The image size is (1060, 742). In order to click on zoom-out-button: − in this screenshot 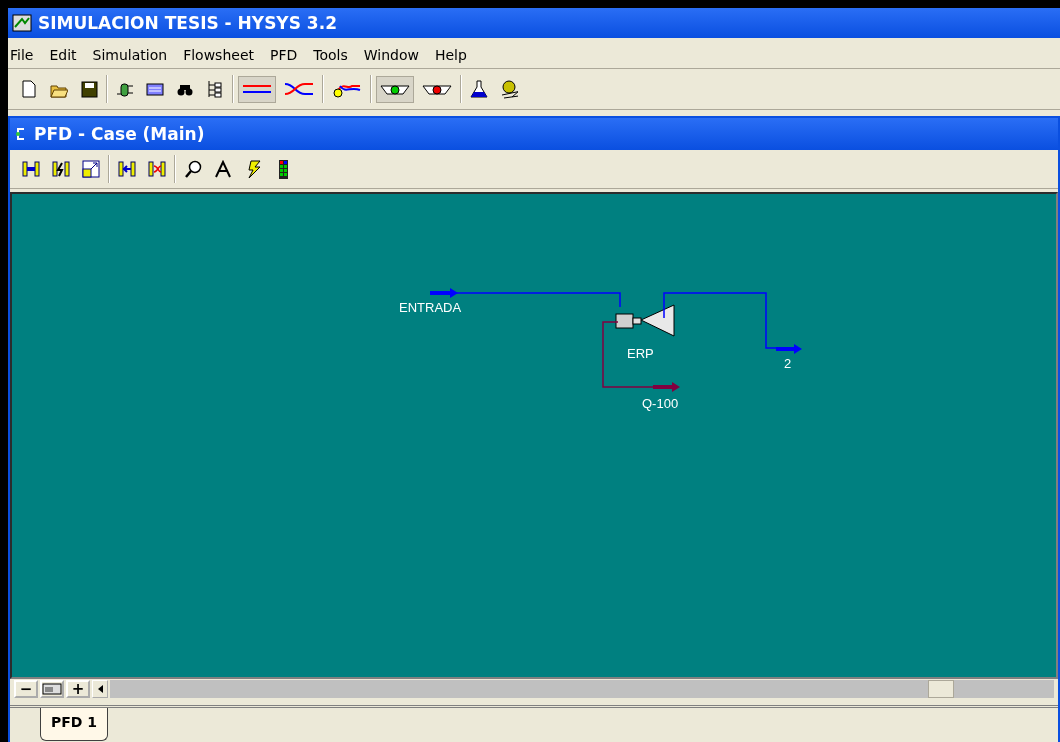, I will do `click(26, 689)`.